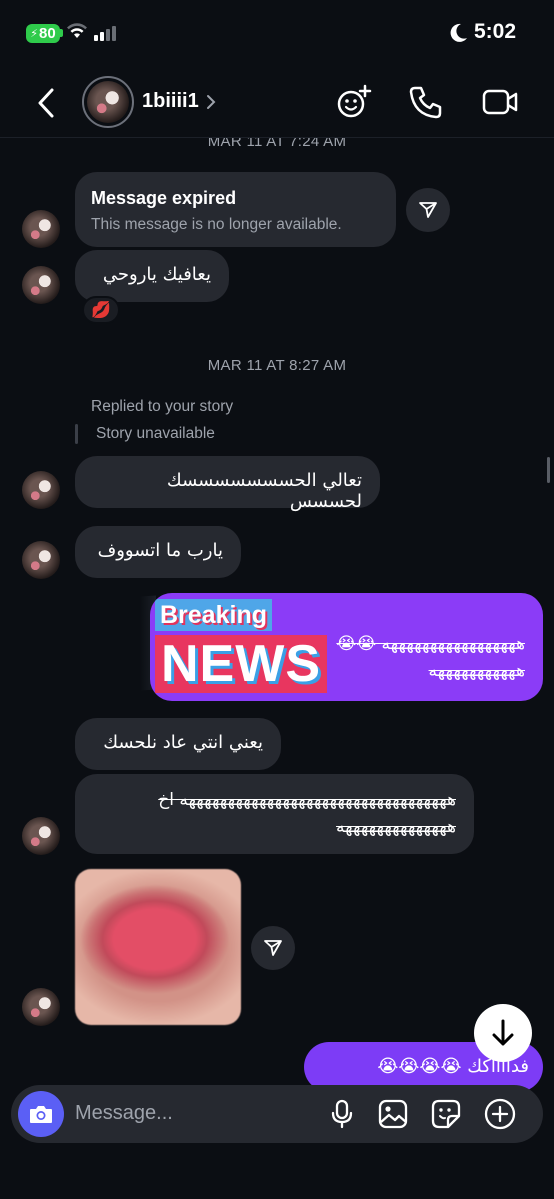 The height and width of the screenshot is (1199, 554). What do you see at coordinates (76, 434) in the screenshot?
I see `story-quote-bar` at bounding box center [76, 434].